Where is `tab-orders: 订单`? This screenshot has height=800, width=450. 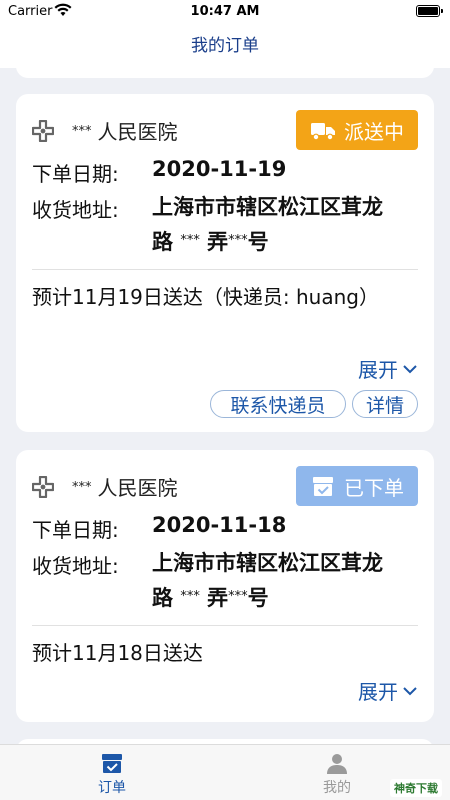
tab-orders: 订单 is located at coordinates (112, 774).